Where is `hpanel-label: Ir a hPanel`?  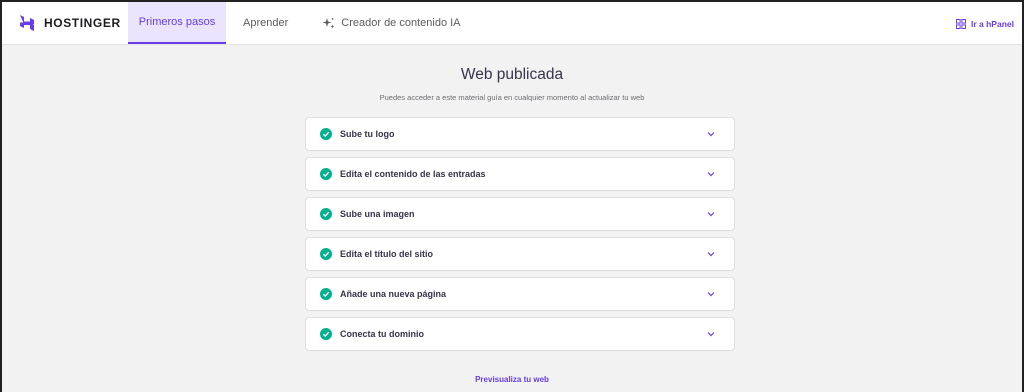
hpanel-label: Ir a hPanel is located at coordinates (992, 23).